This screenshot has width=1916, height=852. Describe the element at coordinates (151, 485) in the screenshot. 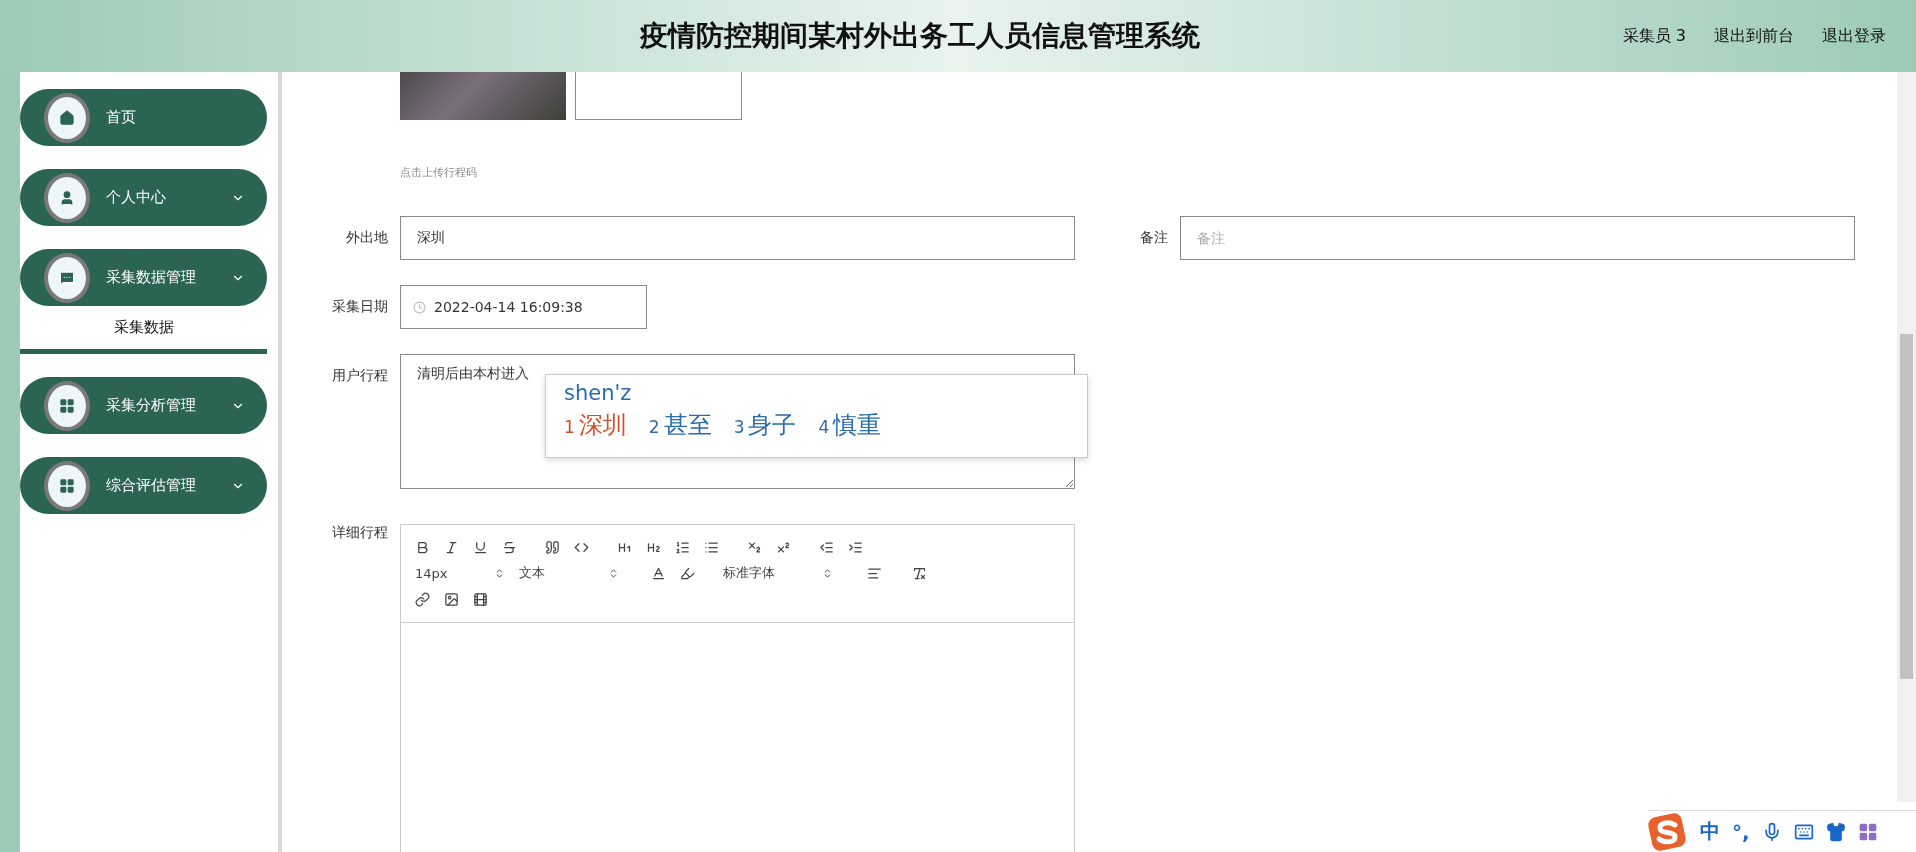

I see `menu-label: 综合评估管理` at that location.